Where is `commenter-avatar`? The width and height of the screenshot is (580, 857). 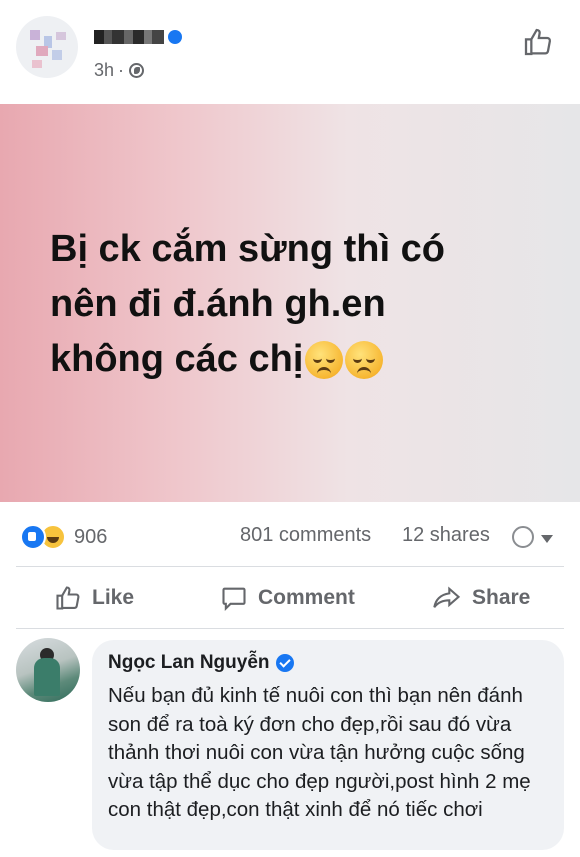
commenter-avatar is located at coordinates (48, 670).